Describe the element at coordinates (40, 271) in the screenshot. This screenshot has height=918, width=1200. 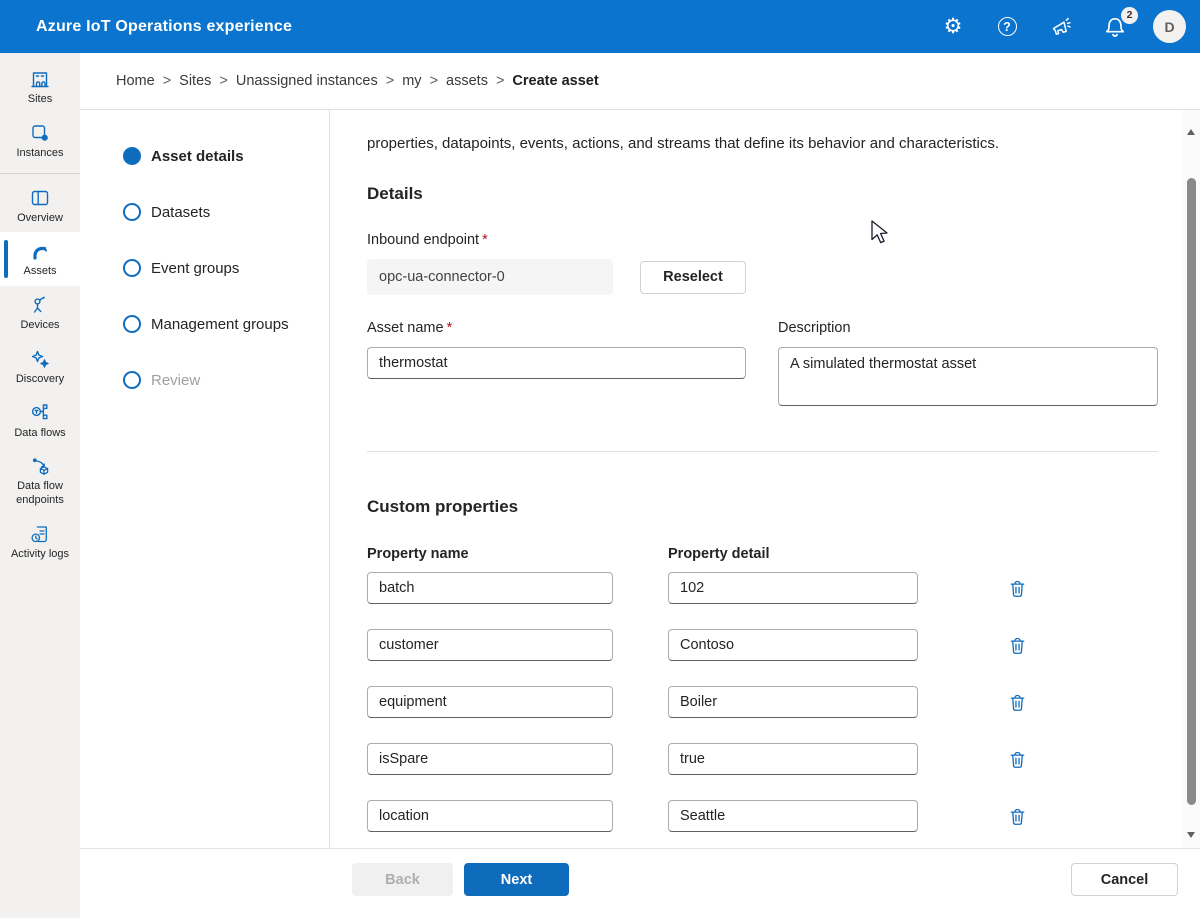
I see `sidebar-item-label: Assets` at that location.